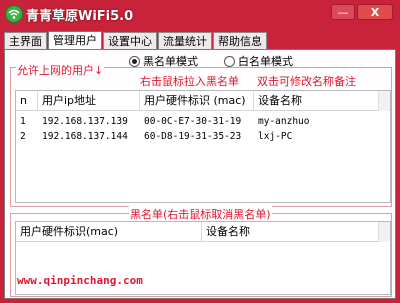  Describe the element at coordinates (375, 12) in the screenshot. I see `close-button: X` at that location.